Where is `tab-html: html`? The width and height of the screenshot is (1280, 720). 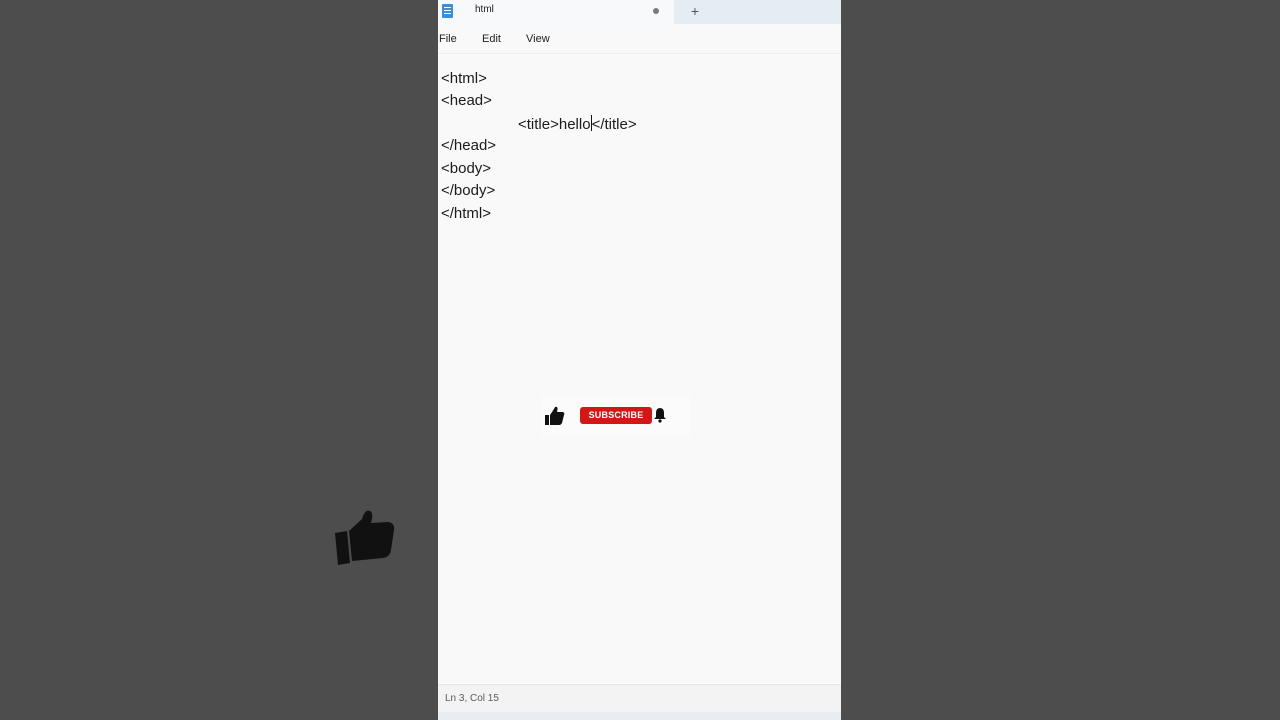
tab-html: html is located at coordinates (556, 12).